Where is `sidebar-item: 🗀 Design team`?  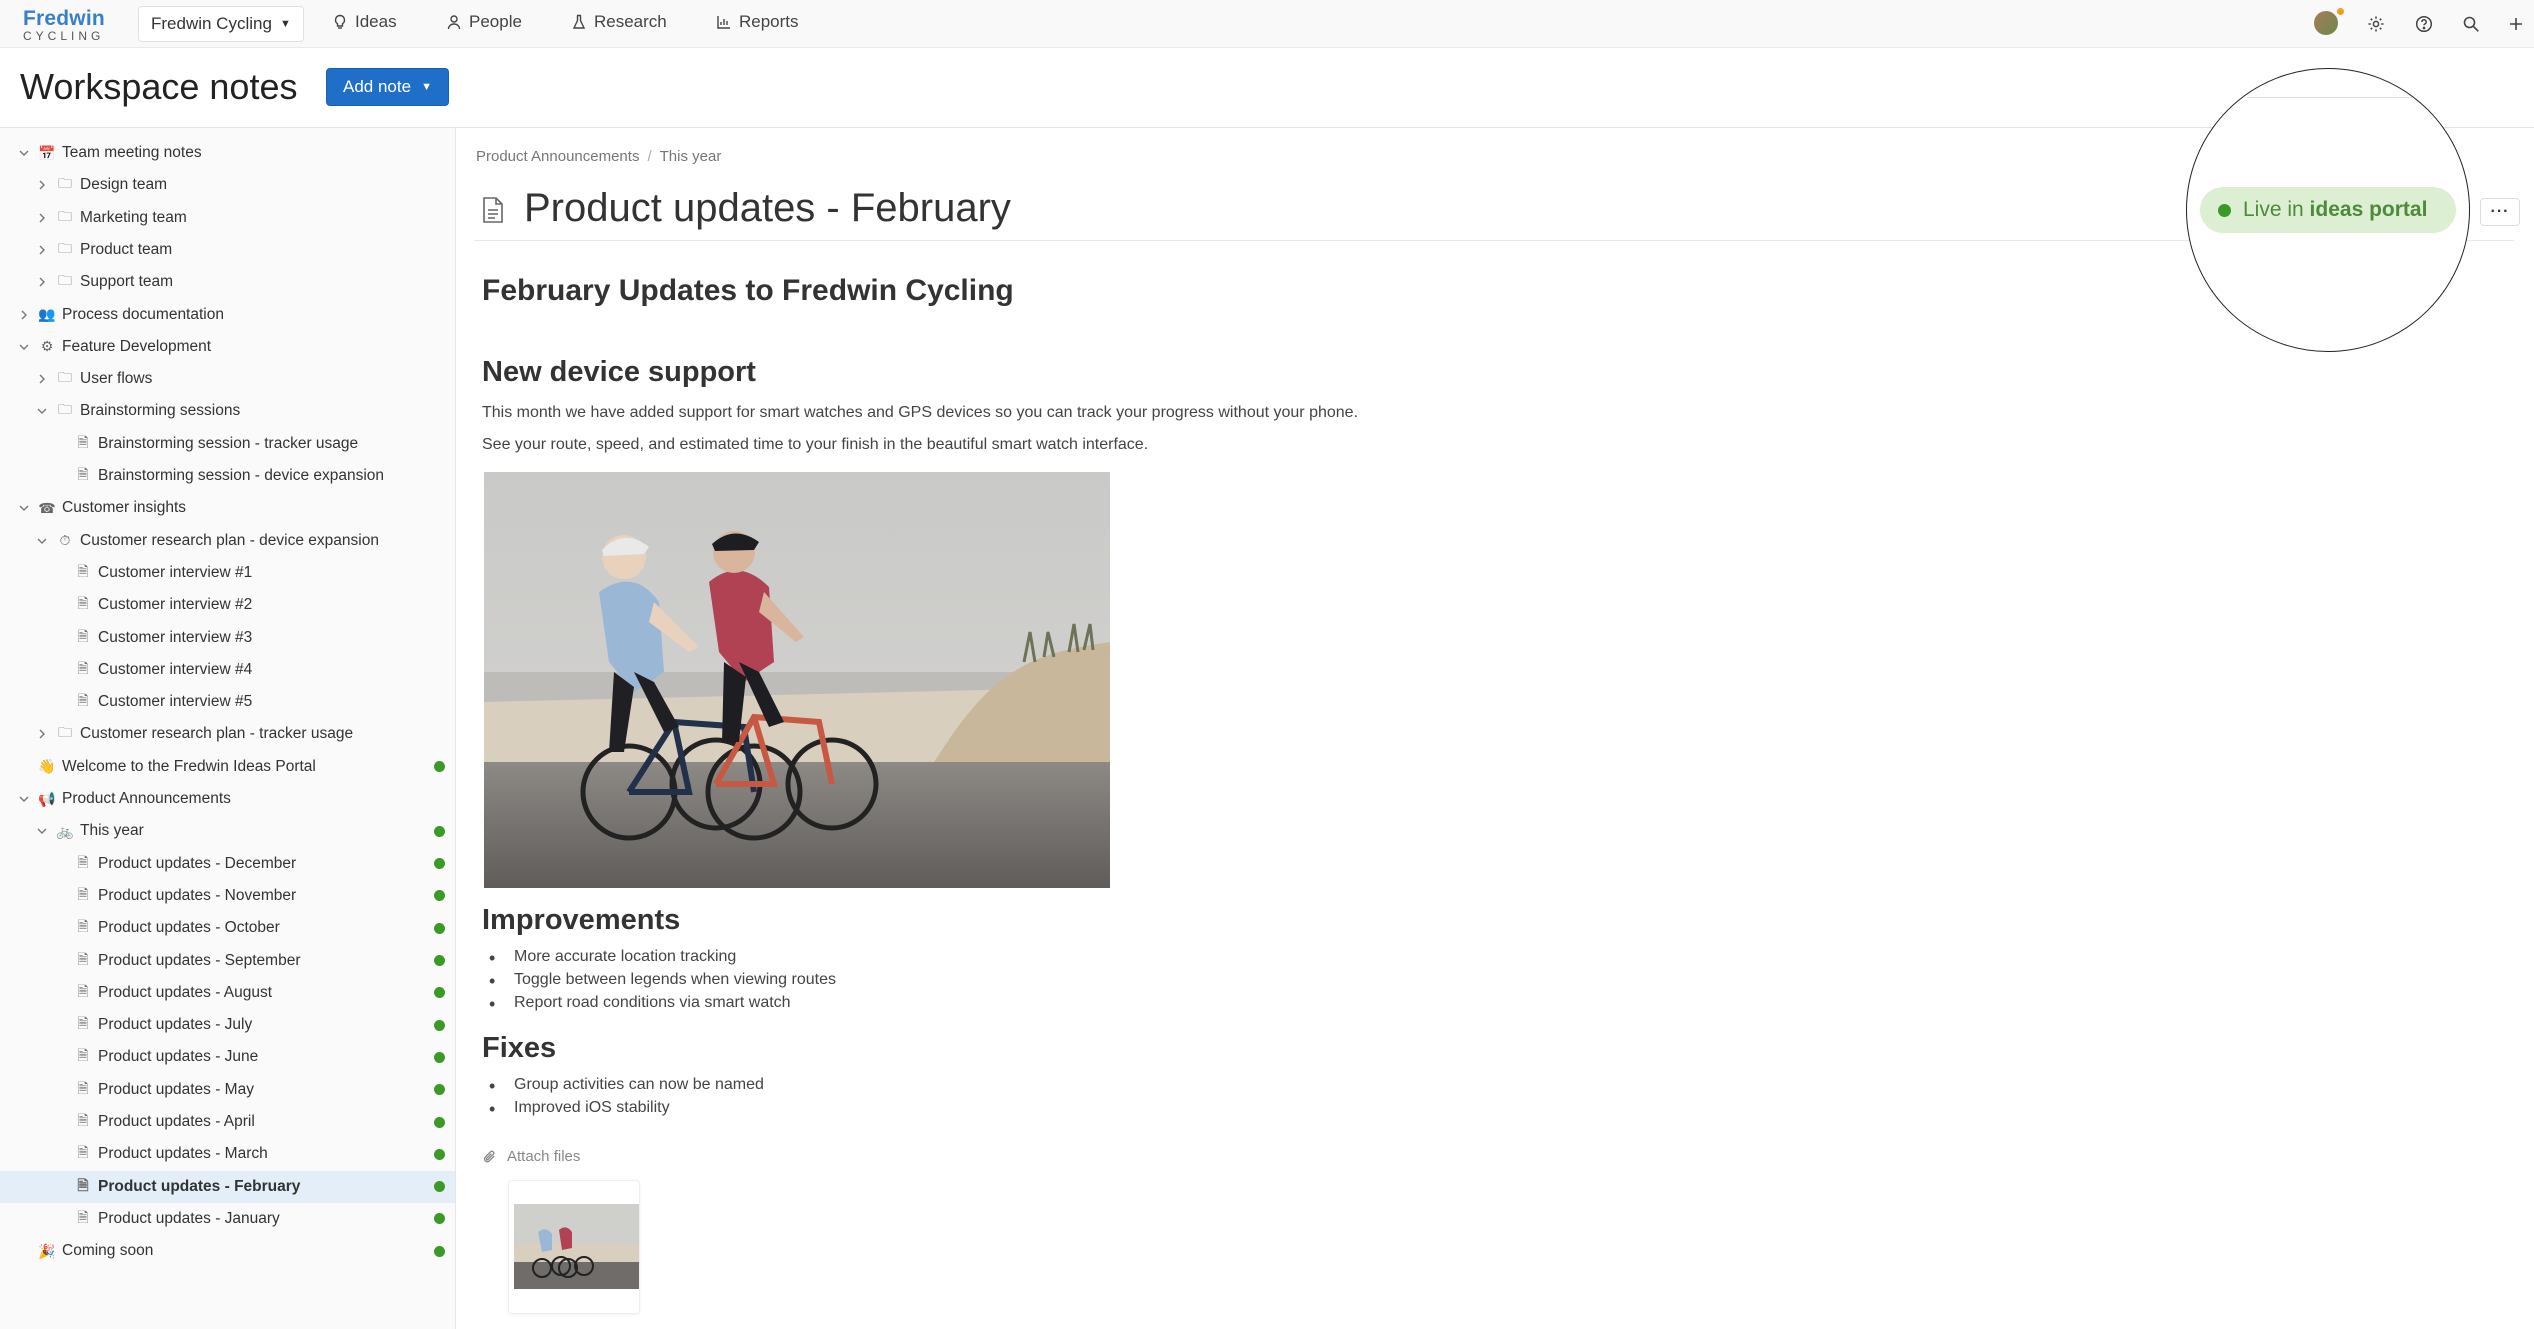 sidebar-item: 🗀 Design team is located at coordinates (227, 185).